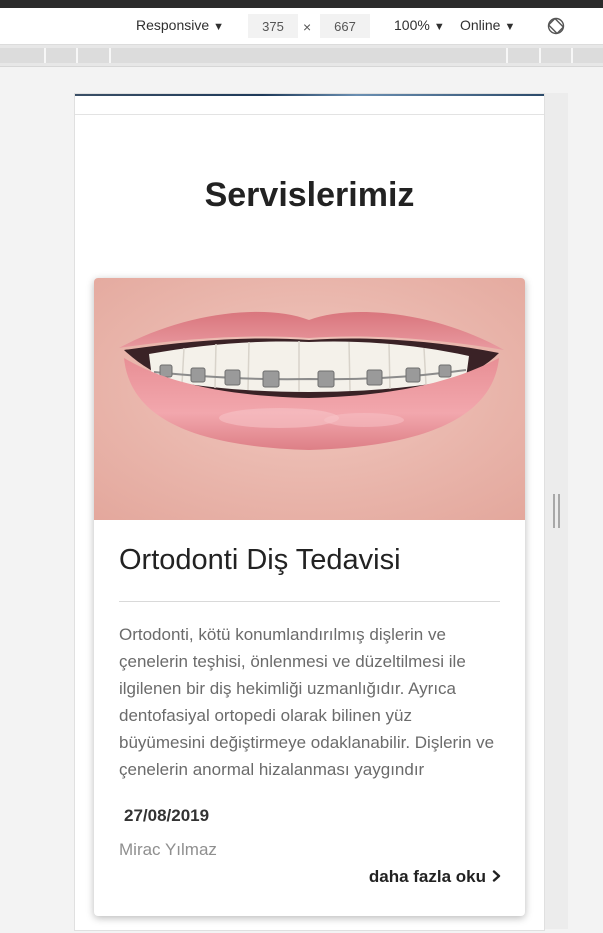 The image size is (603, 933). Describe the element at coordinates (427, 876) in the screenshot. I see `read-more-label: daha fazla oku` at that location.